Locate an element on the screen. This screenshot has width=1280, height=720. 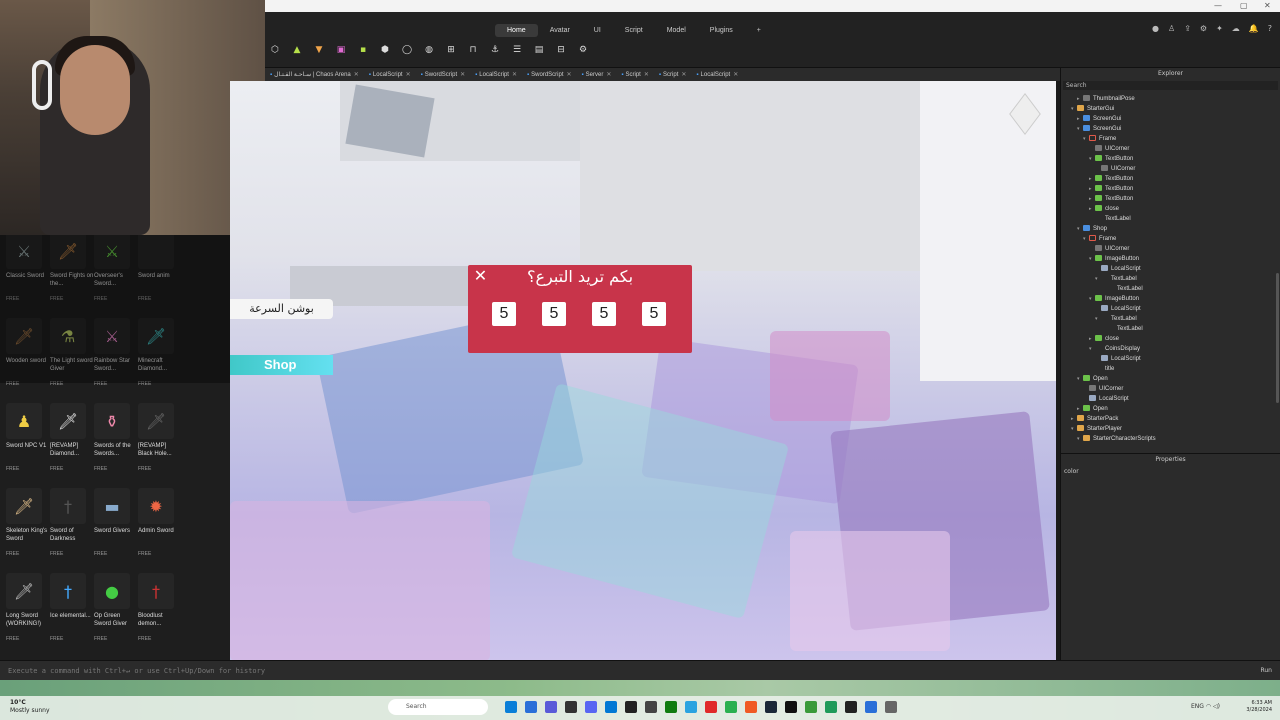
anchor-icon: ⚓ is located at coordinates (495, 50).